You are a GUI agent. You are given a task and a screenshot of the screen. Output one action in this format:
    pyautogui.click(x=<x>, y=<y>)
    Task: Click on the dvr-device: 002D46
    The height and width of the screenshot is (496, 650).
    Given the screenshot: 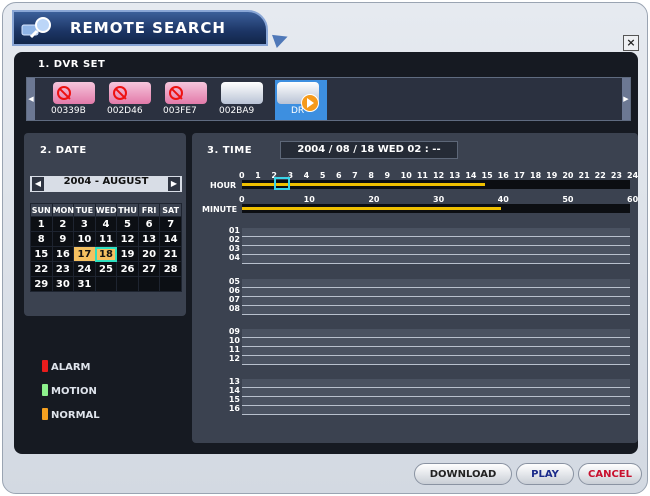 What is the action you would take?
    pyautogui.click(x=131, y=100)
    